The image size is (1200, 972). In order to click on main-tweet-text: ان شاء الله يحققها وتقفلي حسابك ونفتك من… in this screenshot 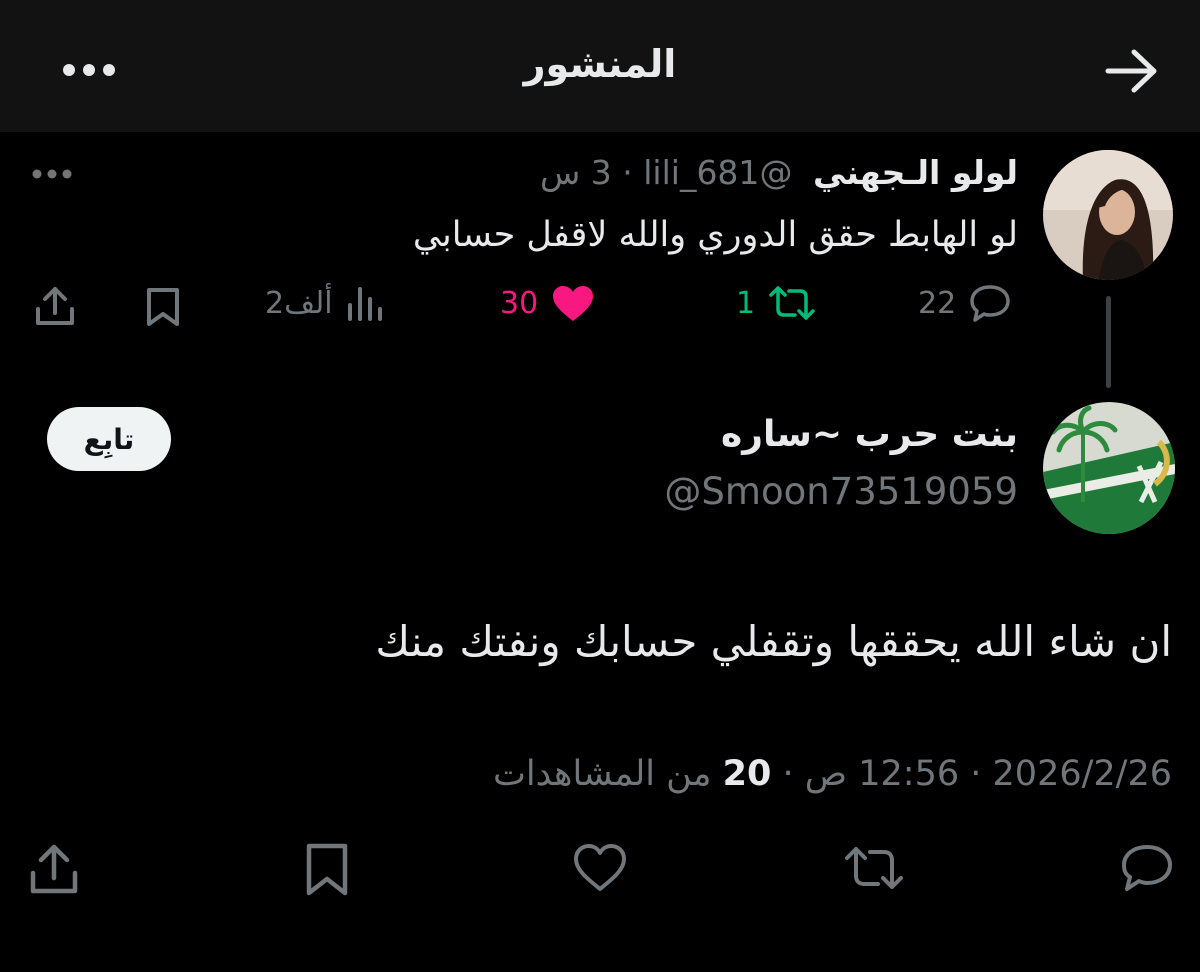, I will do `click(773, 641)`.